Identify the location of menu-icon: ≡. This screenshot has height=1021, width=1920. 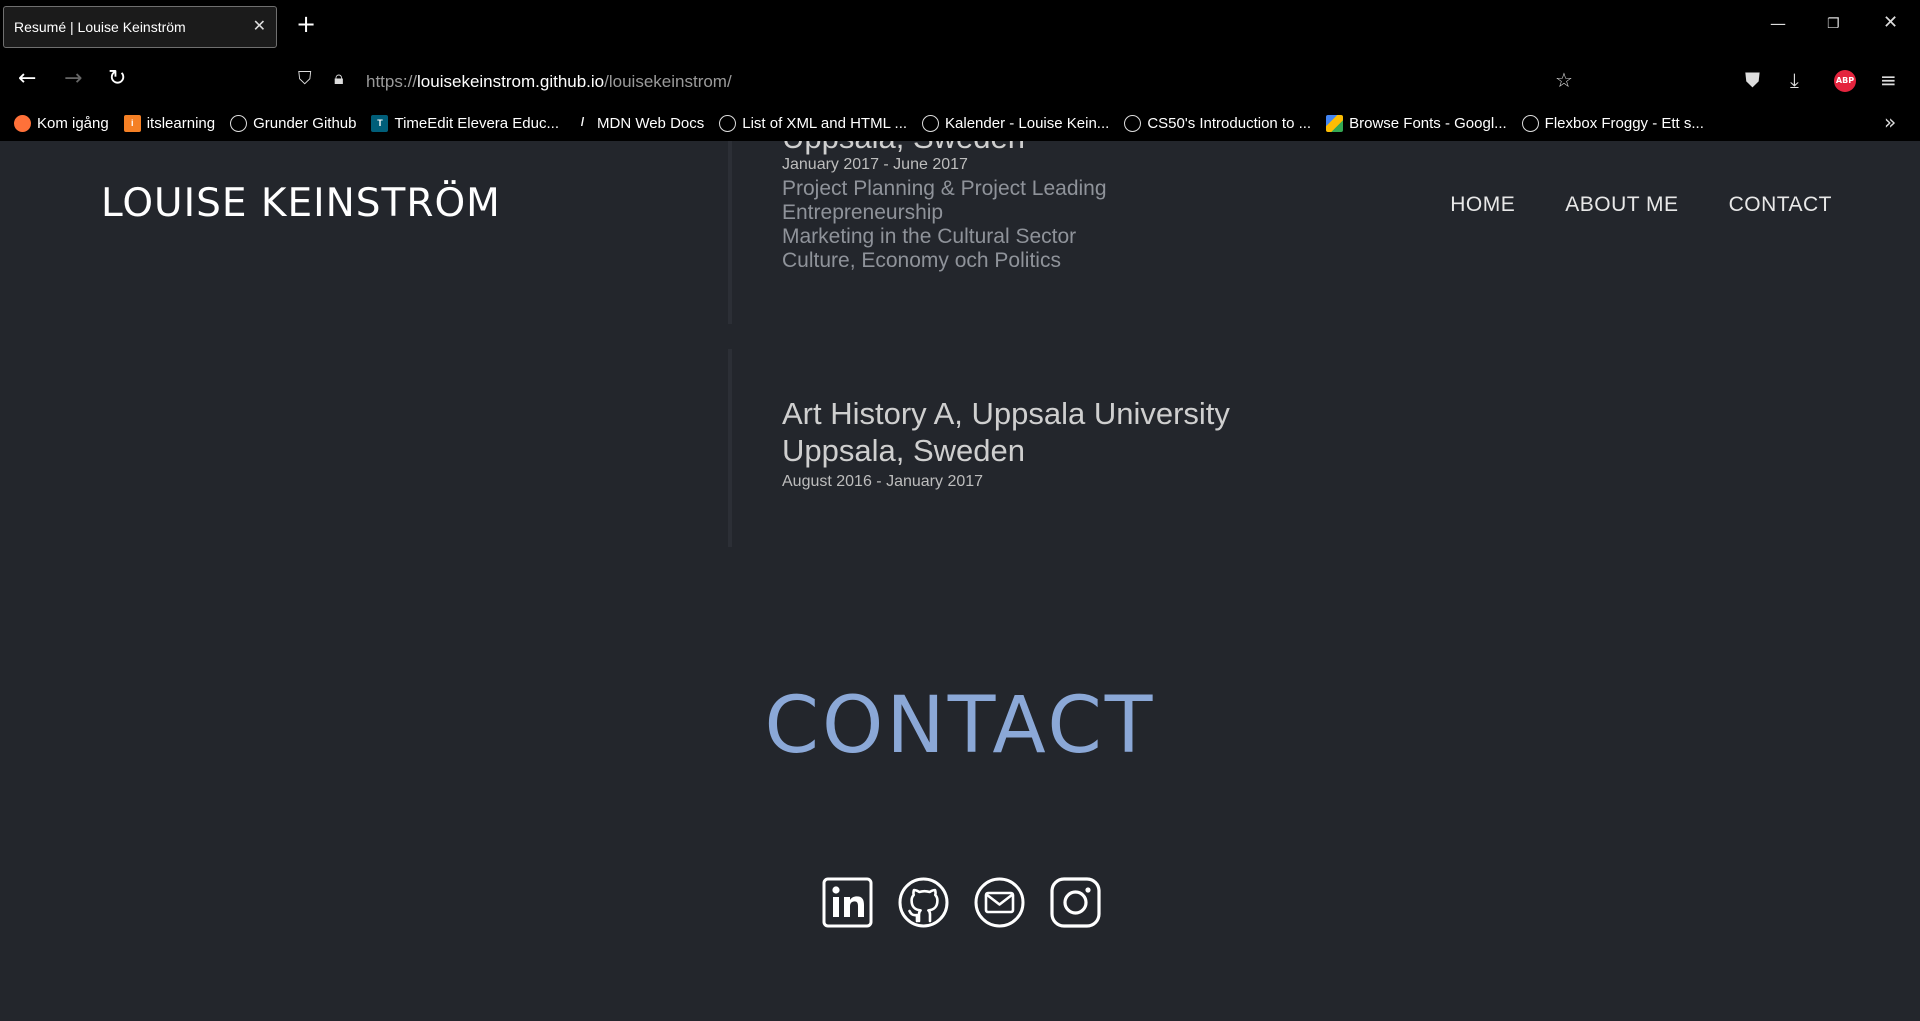
(1888, 80).